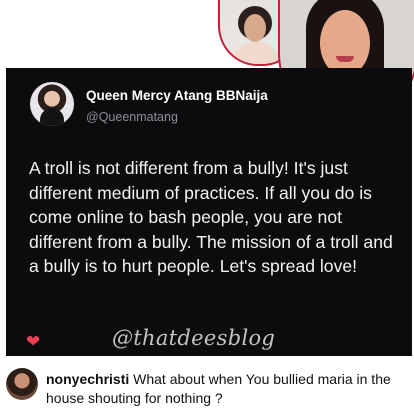  Describe the element at coordinates (52, 104) in the screenshot. I see `tweet-author-avatar` at that location.